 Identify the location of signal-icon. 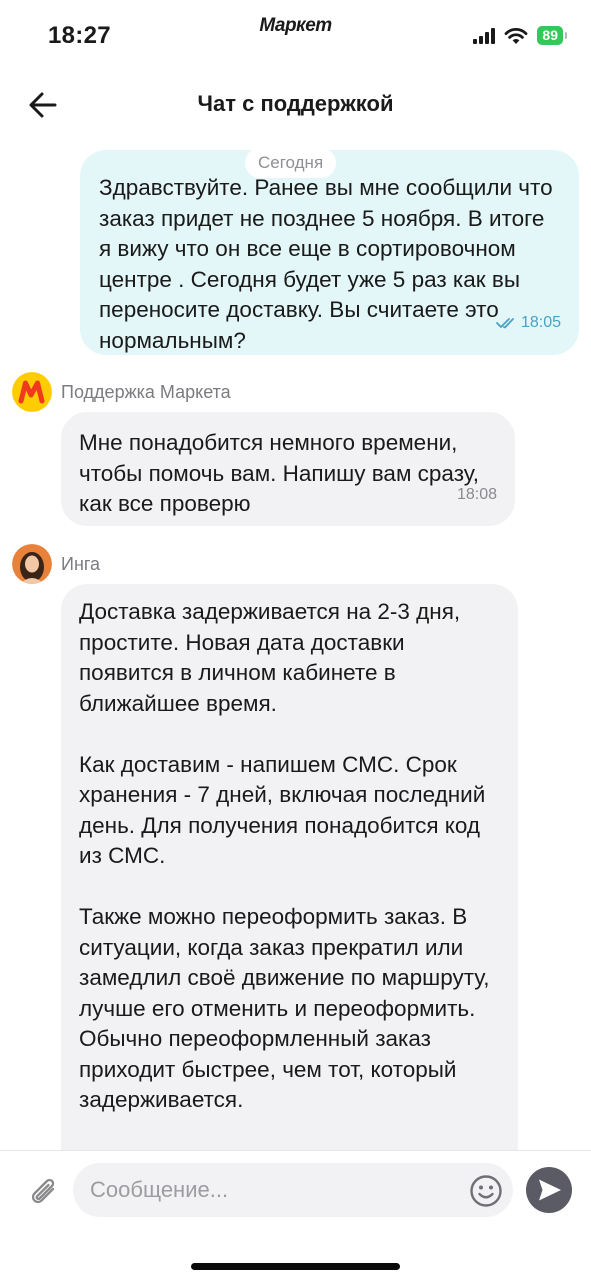
(484, 35).